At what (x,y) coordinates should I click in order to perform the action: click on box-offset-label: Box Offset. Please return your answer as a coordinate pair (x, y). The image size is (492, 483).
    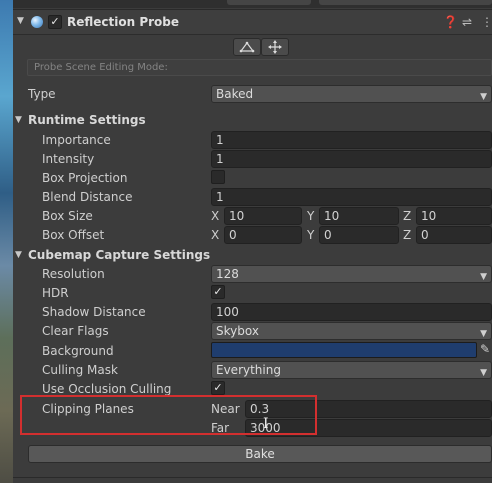
    Looking at the image, I should click on (73, 235).